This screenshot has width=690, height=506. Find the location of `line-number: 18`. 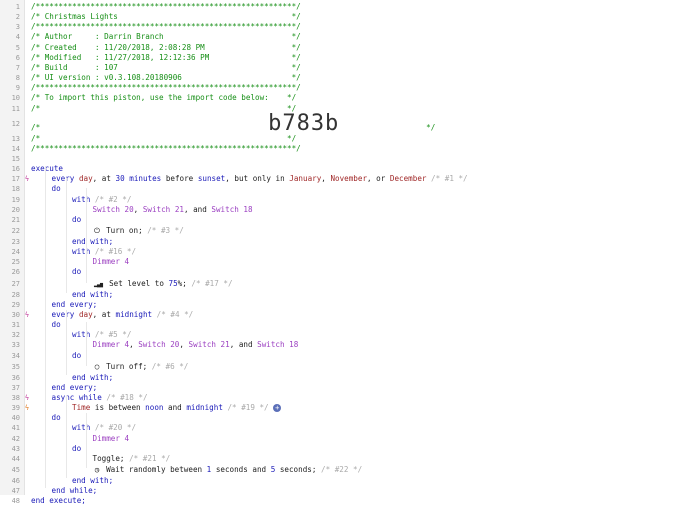

line-number: 18 is located at coordinates (15, 189).